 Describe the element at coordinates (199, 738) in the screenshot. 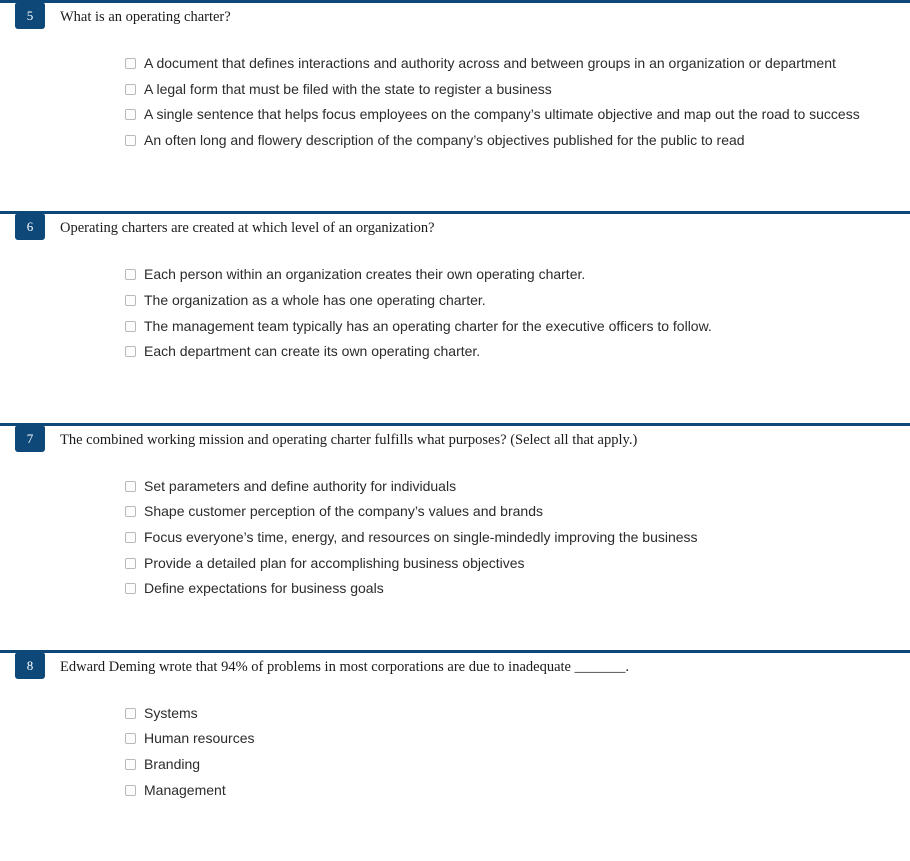

I see `answer-option-label: Human resources` at that location.